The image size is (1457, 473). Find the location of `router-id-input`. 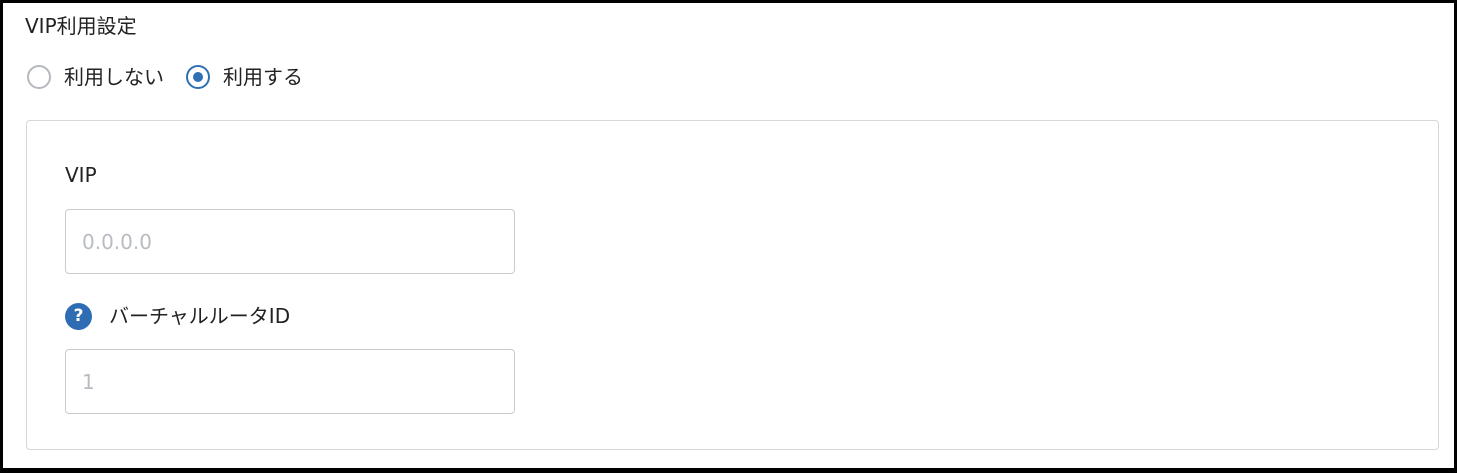

router-id-input is located at coordinates (290, 381).